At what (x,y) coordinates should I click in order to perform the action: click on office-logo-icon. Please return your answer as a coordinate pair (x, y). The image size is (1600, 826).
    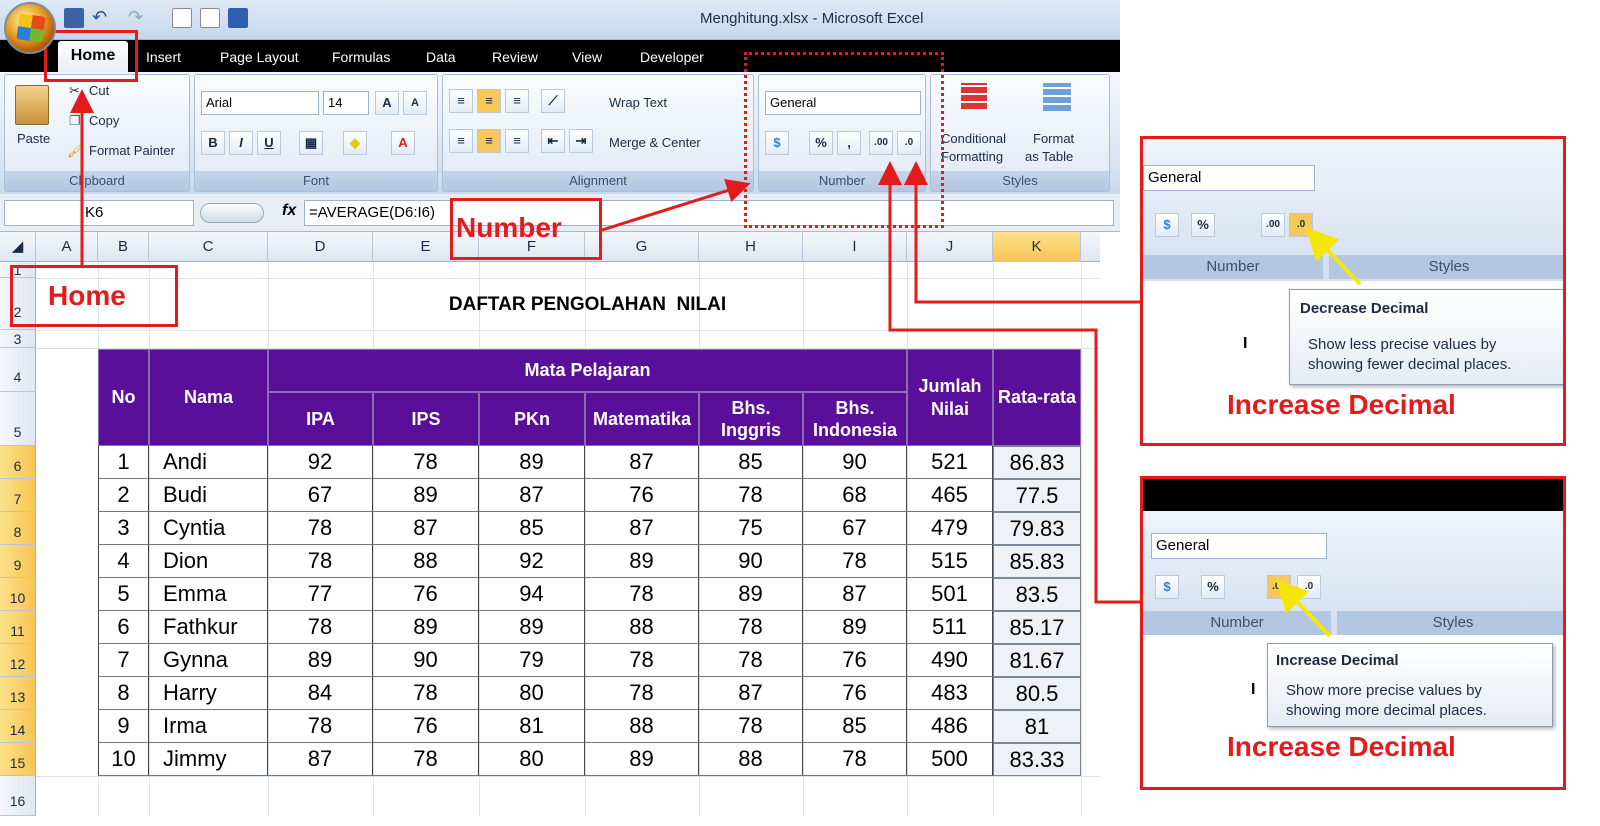
    Looking at the image, I should click on (31, 28).